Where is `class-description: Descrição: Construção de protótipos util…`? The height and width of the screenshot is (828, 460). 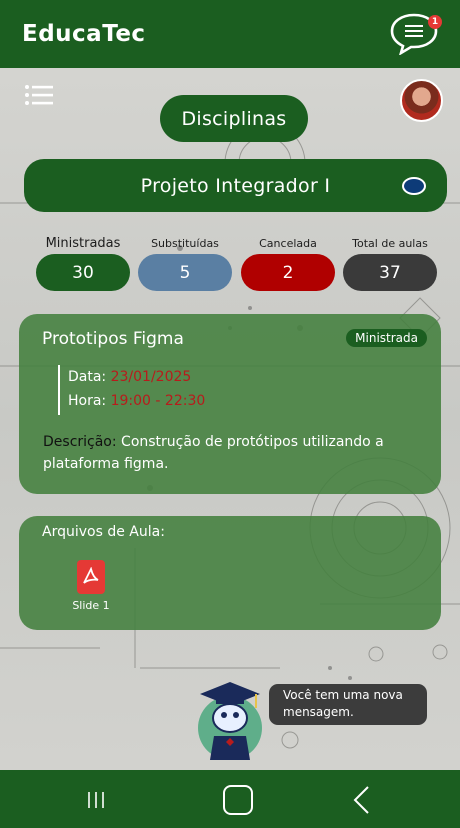
class-description: Descrição: Construção de protótipos util… is located at coordinates (228, 453).